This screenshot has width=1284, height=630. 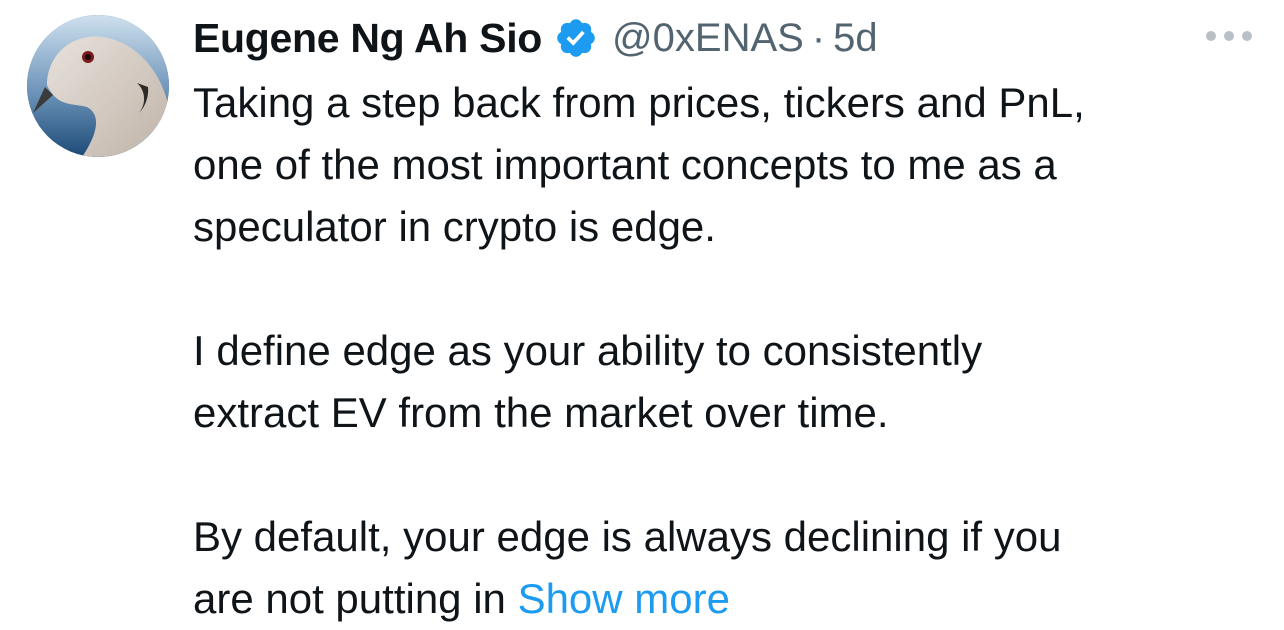 What do you see at coordinates (454, 226) in the screenshot?
I see `text-line: speculator in crypto is edge.` at bounding box center [454, 226].